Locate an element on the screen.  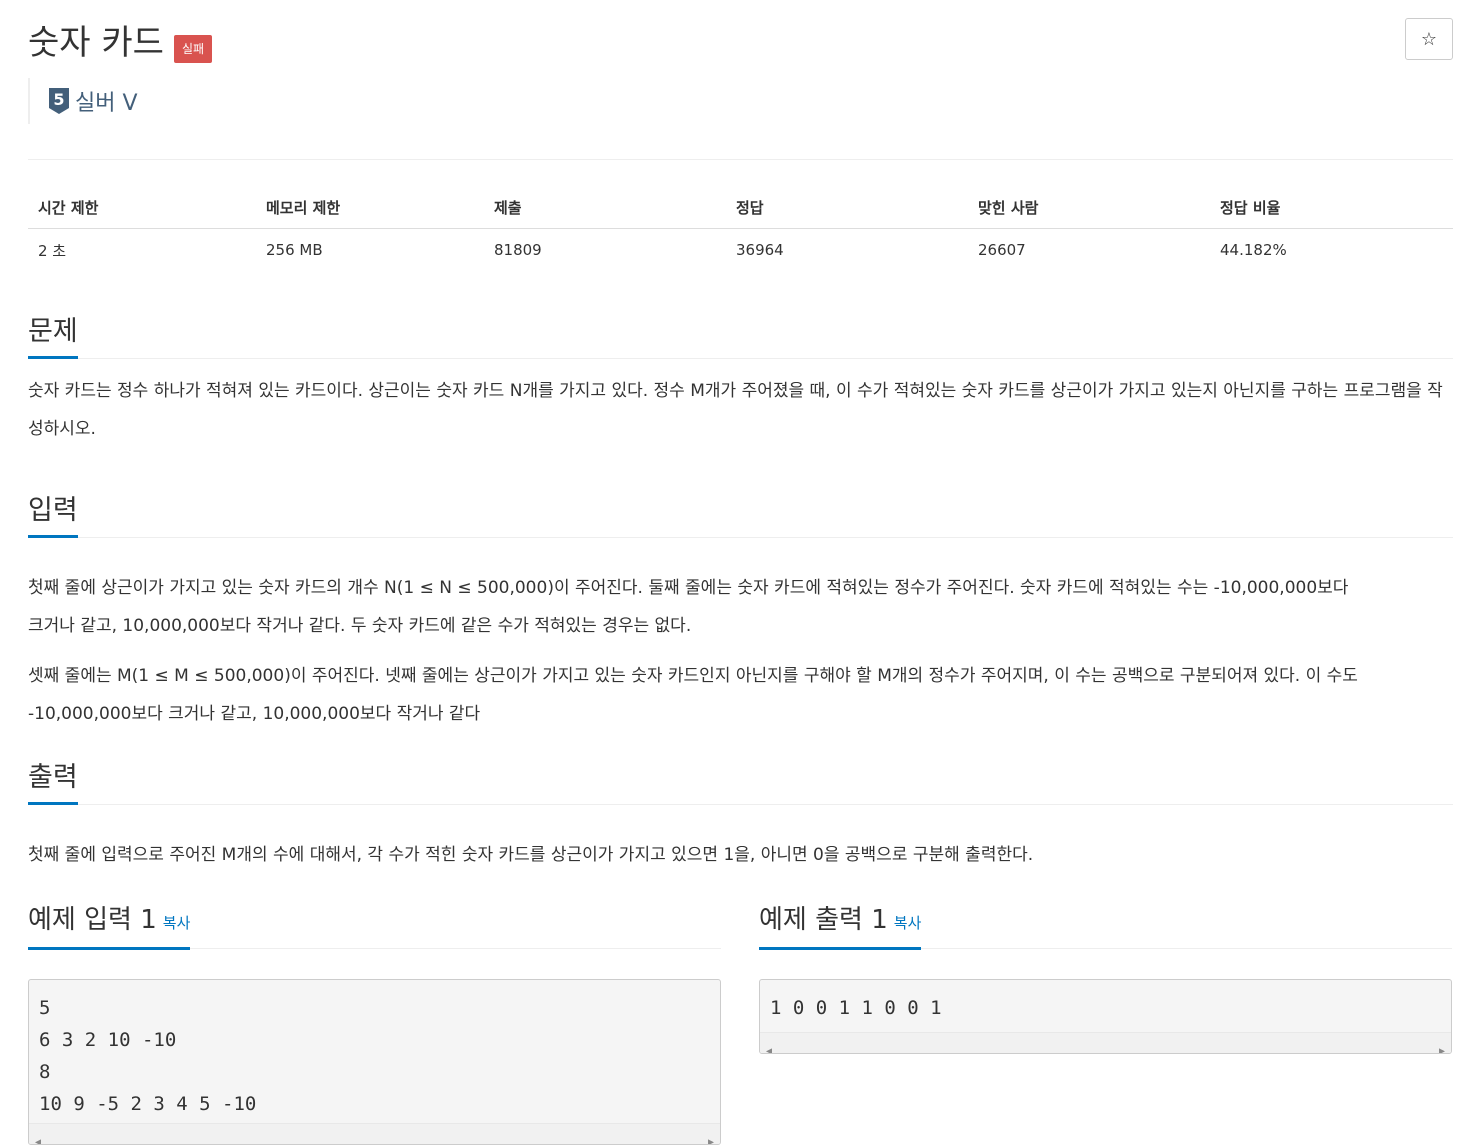
solvers-value: 26607 is located at coordinates (1089, 250).